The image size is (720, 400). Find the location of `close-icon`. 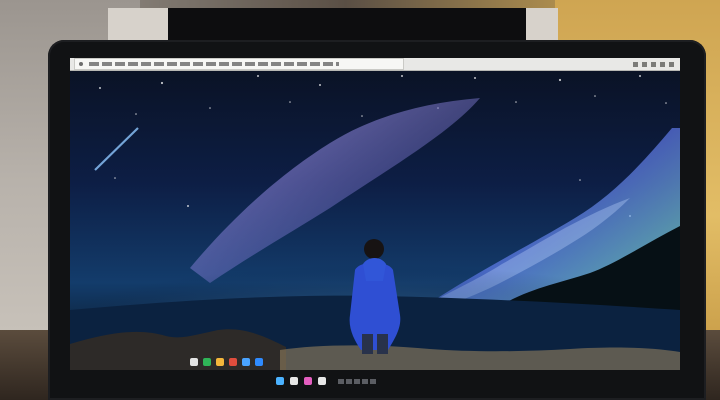

close-icon is located at coordinates (671, 64).